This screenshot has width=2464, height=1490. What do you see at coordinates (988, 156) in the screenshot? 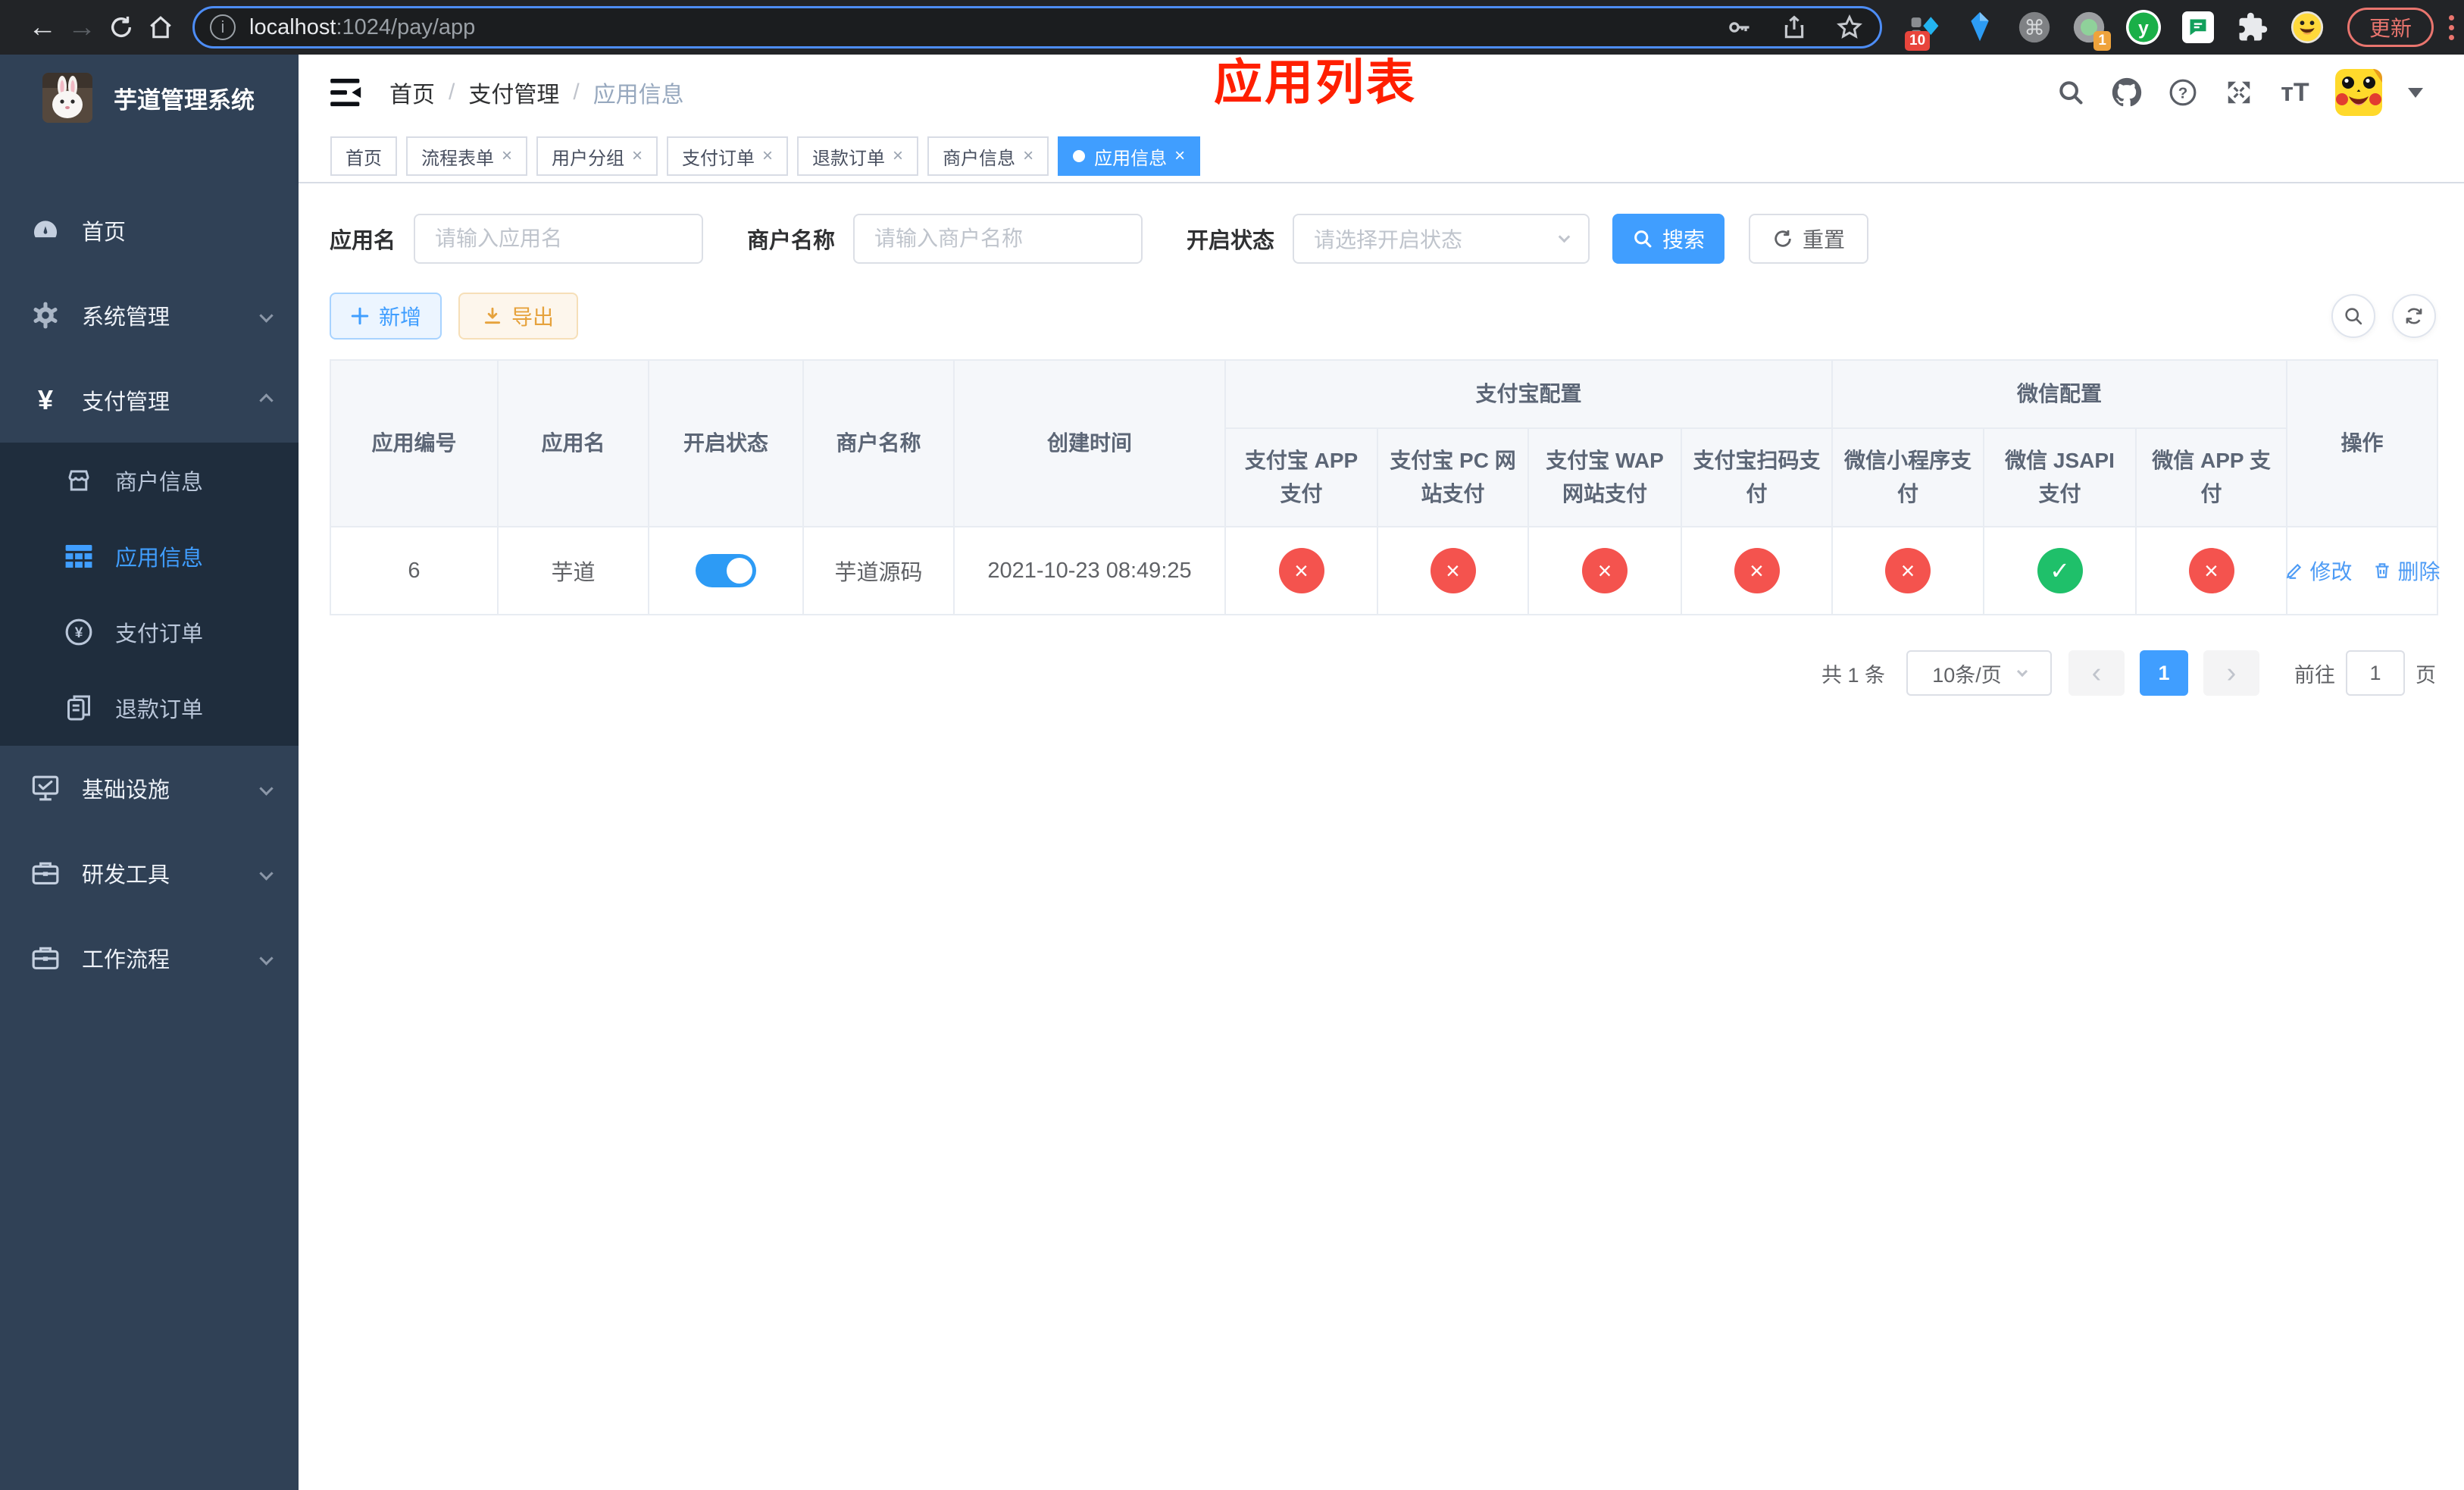
I see `tag-merchant-info: 商户信息 ×` at bounding box center [988, 156].